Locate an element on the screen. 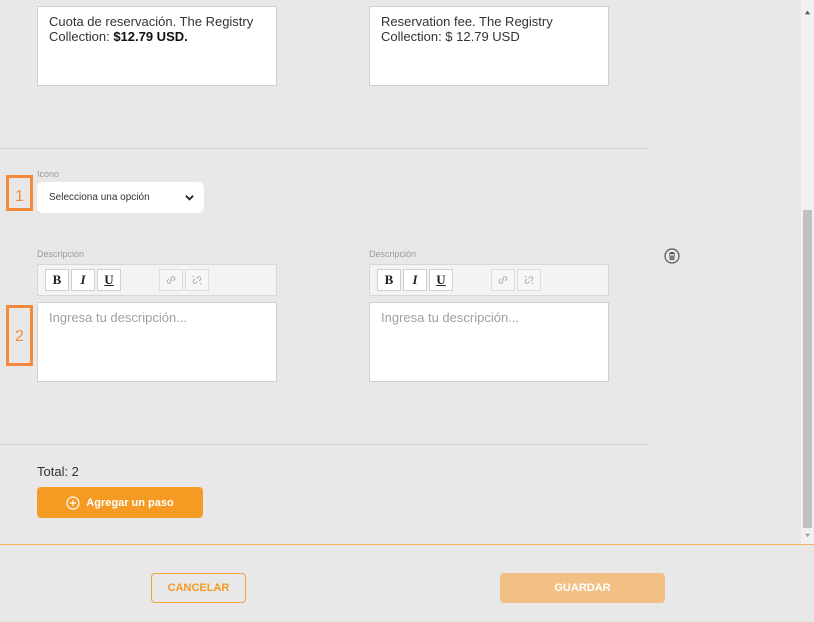 This screenshot has width=814, height=622. step1-es-price: $12.79 USD. is located at coordinates (150, 36).